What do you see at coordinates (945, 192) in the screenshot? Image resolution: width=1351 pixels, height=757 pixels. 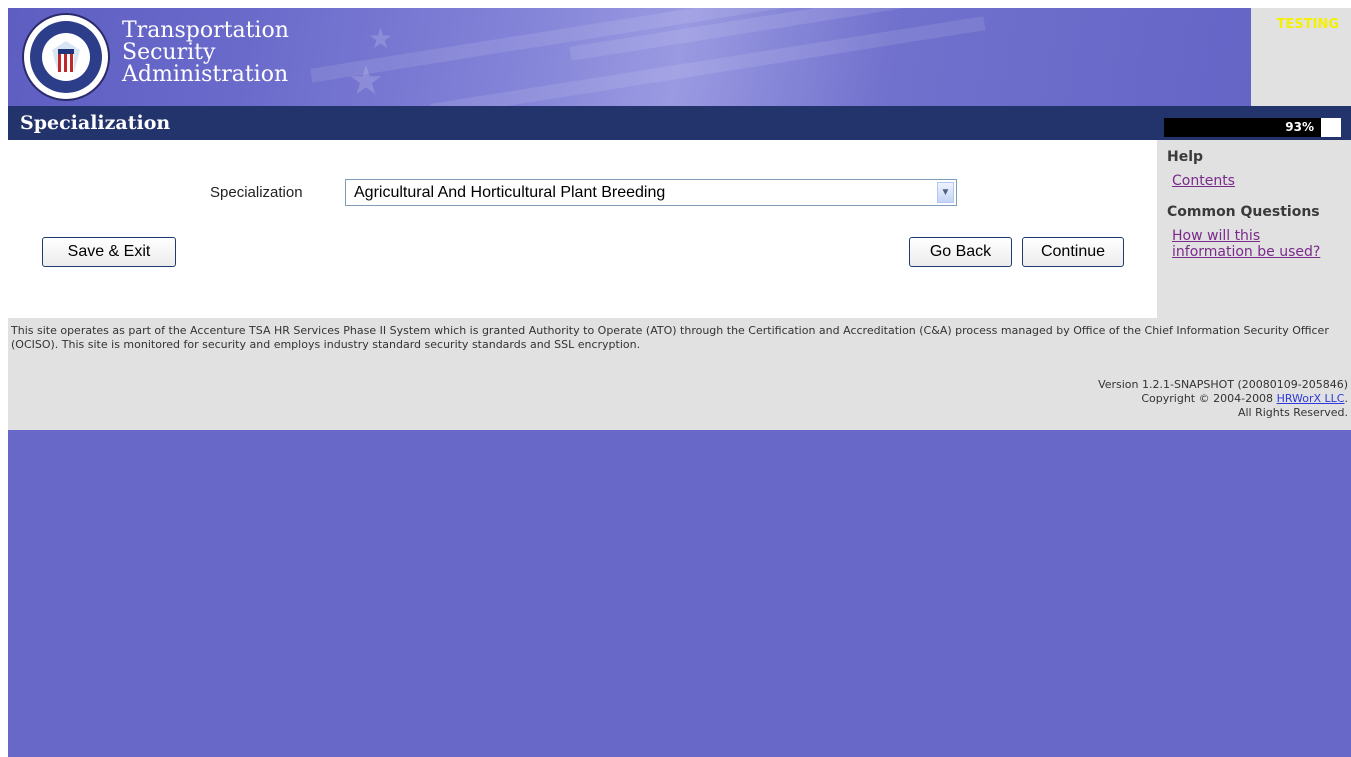 I see `chevron-down-icon: ▼` at bounding box center [945, 192].